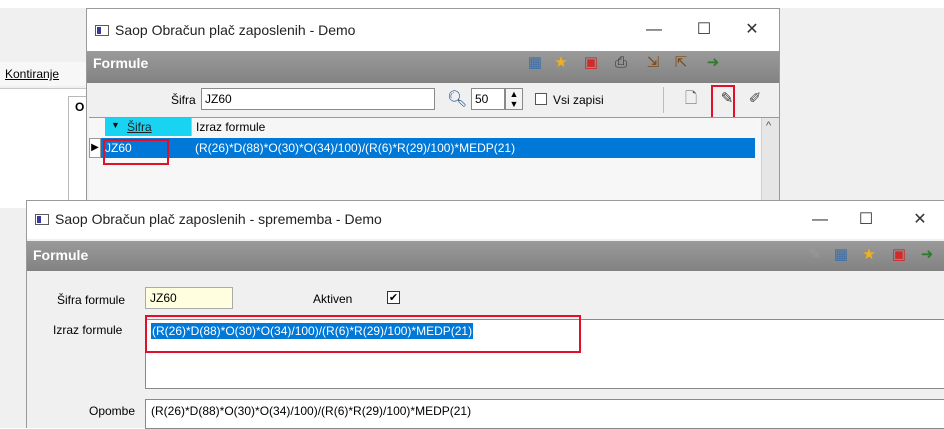 The image size is (944, 429). I want to click on import-icon: ⇱, so click(681, 63).